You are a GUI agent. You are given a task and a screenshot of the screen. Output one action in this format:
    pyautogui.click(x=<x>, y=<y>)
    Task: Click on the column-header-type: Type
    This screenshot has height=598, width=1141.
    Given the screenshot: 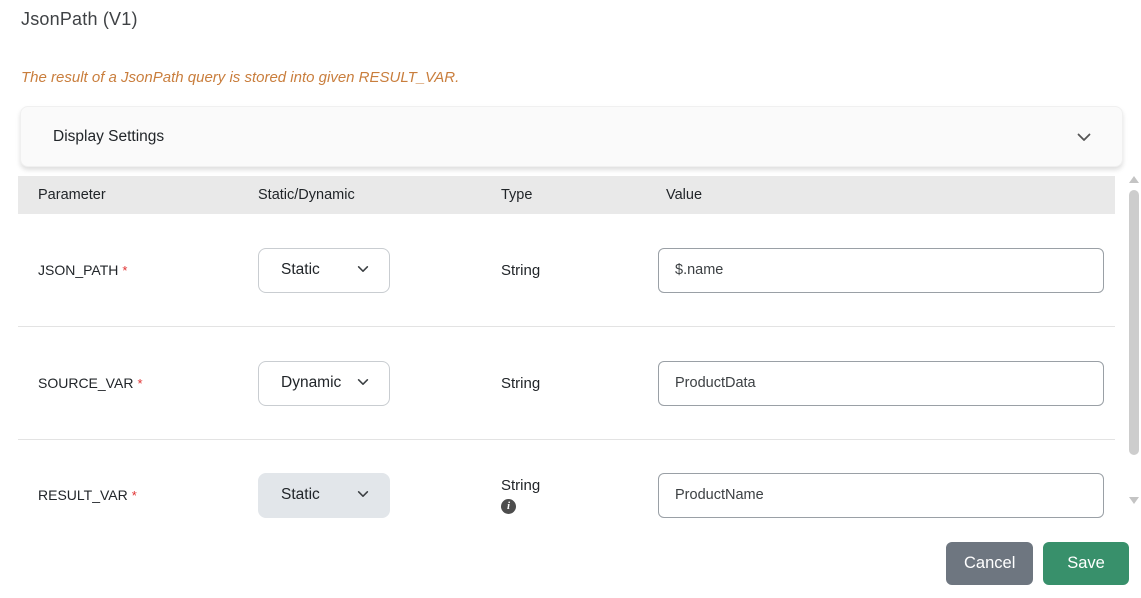 What is the action you would take?
    pyautogui.click(x=517, y=195)
    